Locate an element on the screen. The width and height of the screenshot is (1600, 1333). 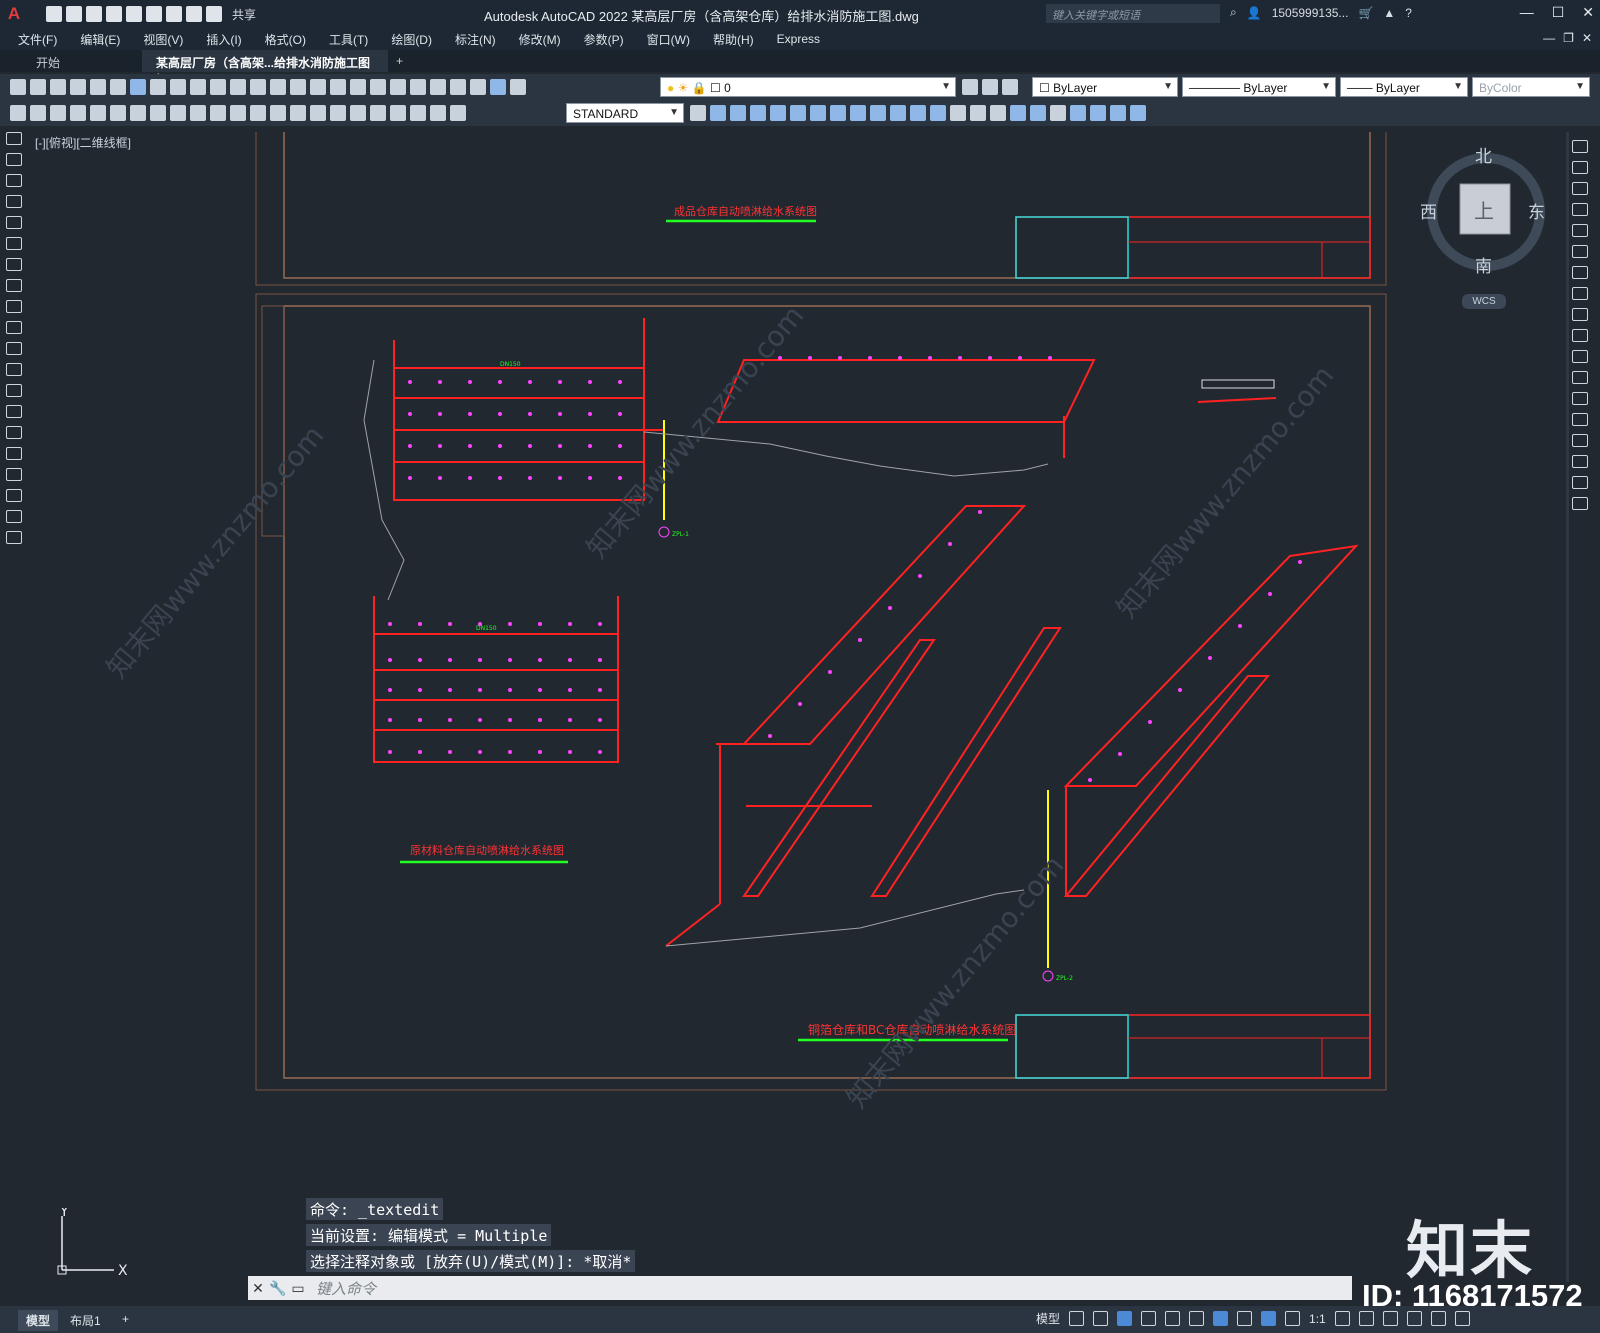
gear-icon is located at coordinates (1342, 1318).